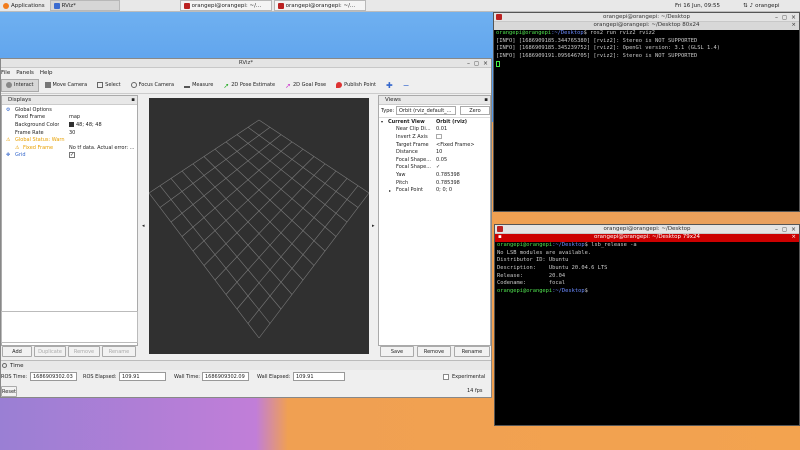  What do you see at coordinates (446, 377) in the screenshot?
I see `experimental-checkbox` at bounding box center [446, 377].